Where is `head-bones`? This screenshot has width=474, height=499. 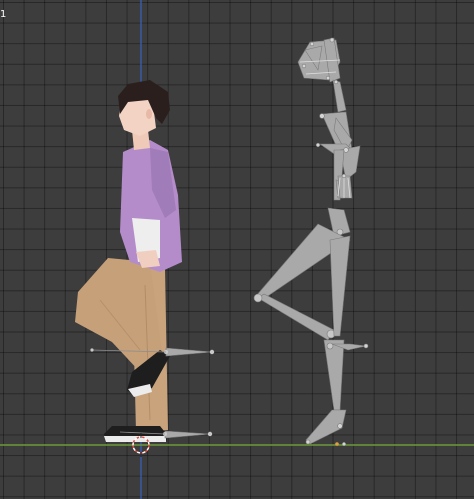
head-bones is located at coordinates (319, 60).